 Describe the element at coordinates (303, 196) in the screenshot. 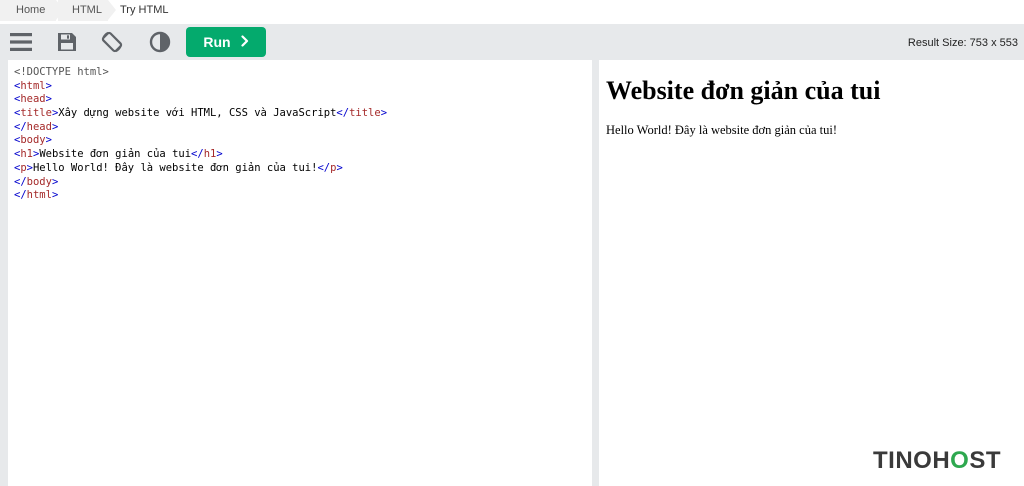

I see `code-line: </html>` at that location.